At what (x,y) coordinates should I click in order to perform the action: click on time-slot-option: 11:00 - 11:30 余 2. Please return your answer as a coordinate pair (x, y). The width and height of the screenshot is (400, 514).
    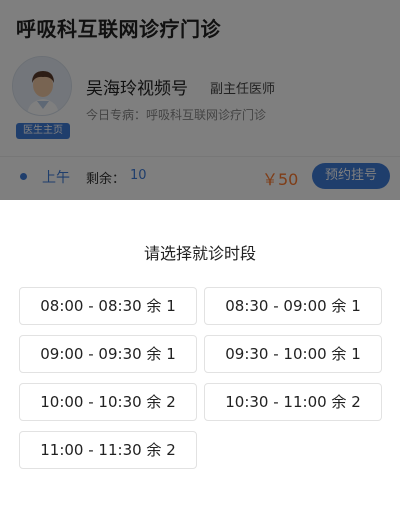
    Looking at the image, I should click on (108, 450).